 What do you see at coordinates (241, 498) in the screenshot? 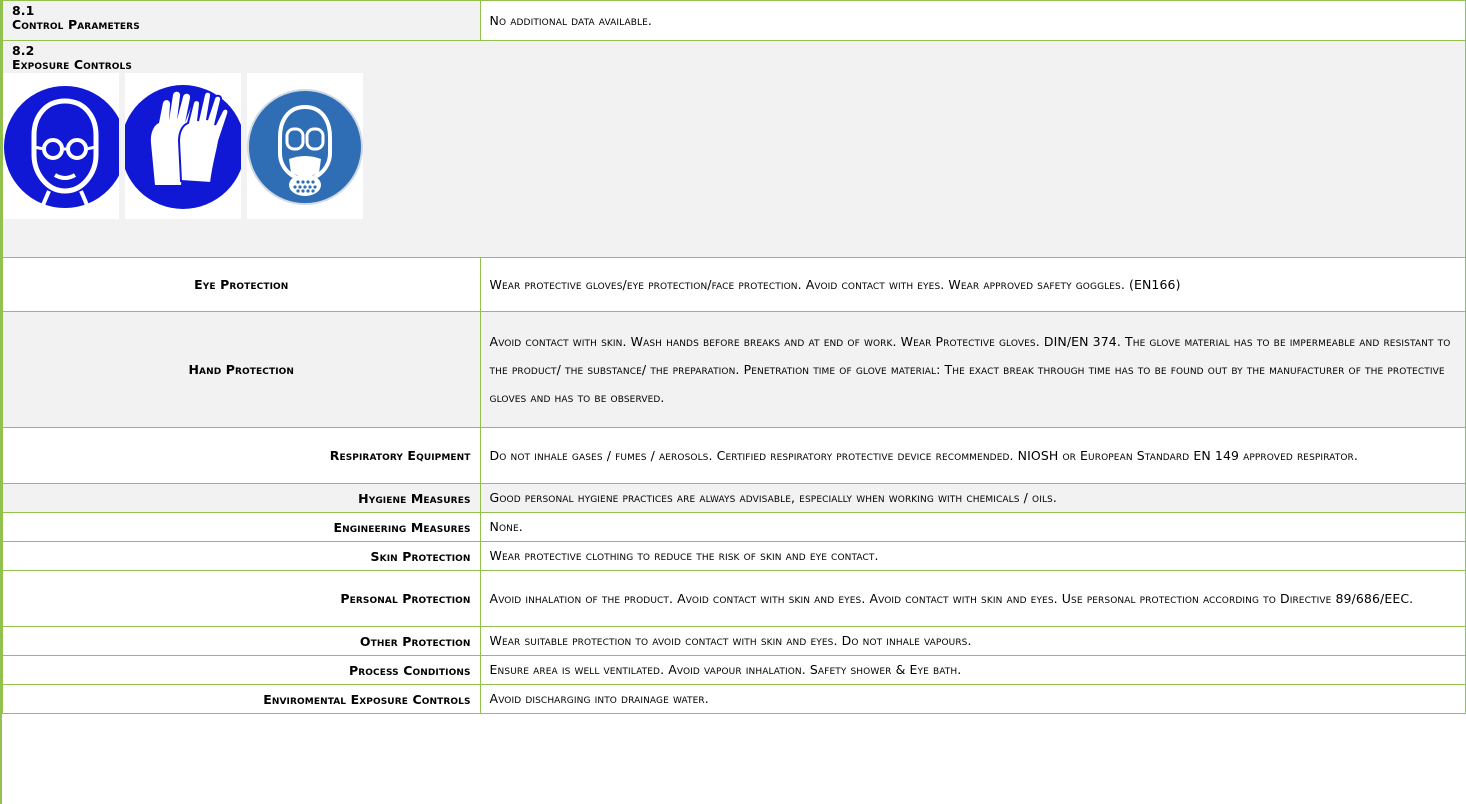
I see `label-hygiene-measures: Hygiene Measures` at bounding box center [241, 498].